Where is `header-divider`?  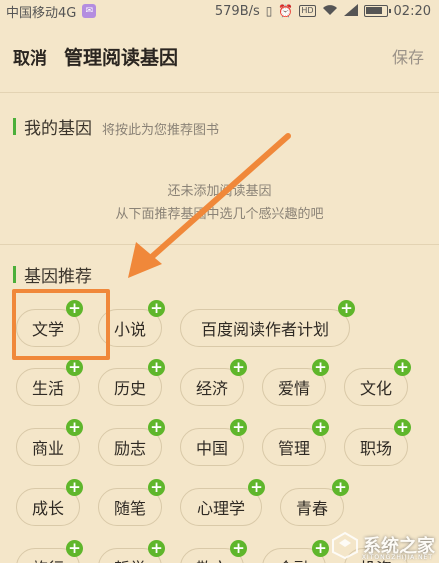 header-divider is located at coordinates (219, 92).